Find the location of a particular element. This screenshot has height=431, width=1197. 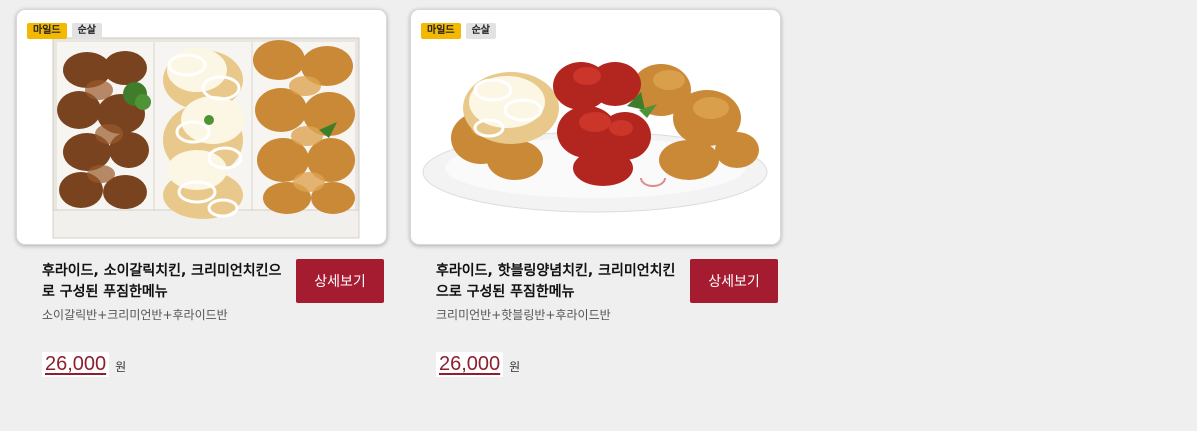

chicken-plate-image is located at coordinates (595, 137).